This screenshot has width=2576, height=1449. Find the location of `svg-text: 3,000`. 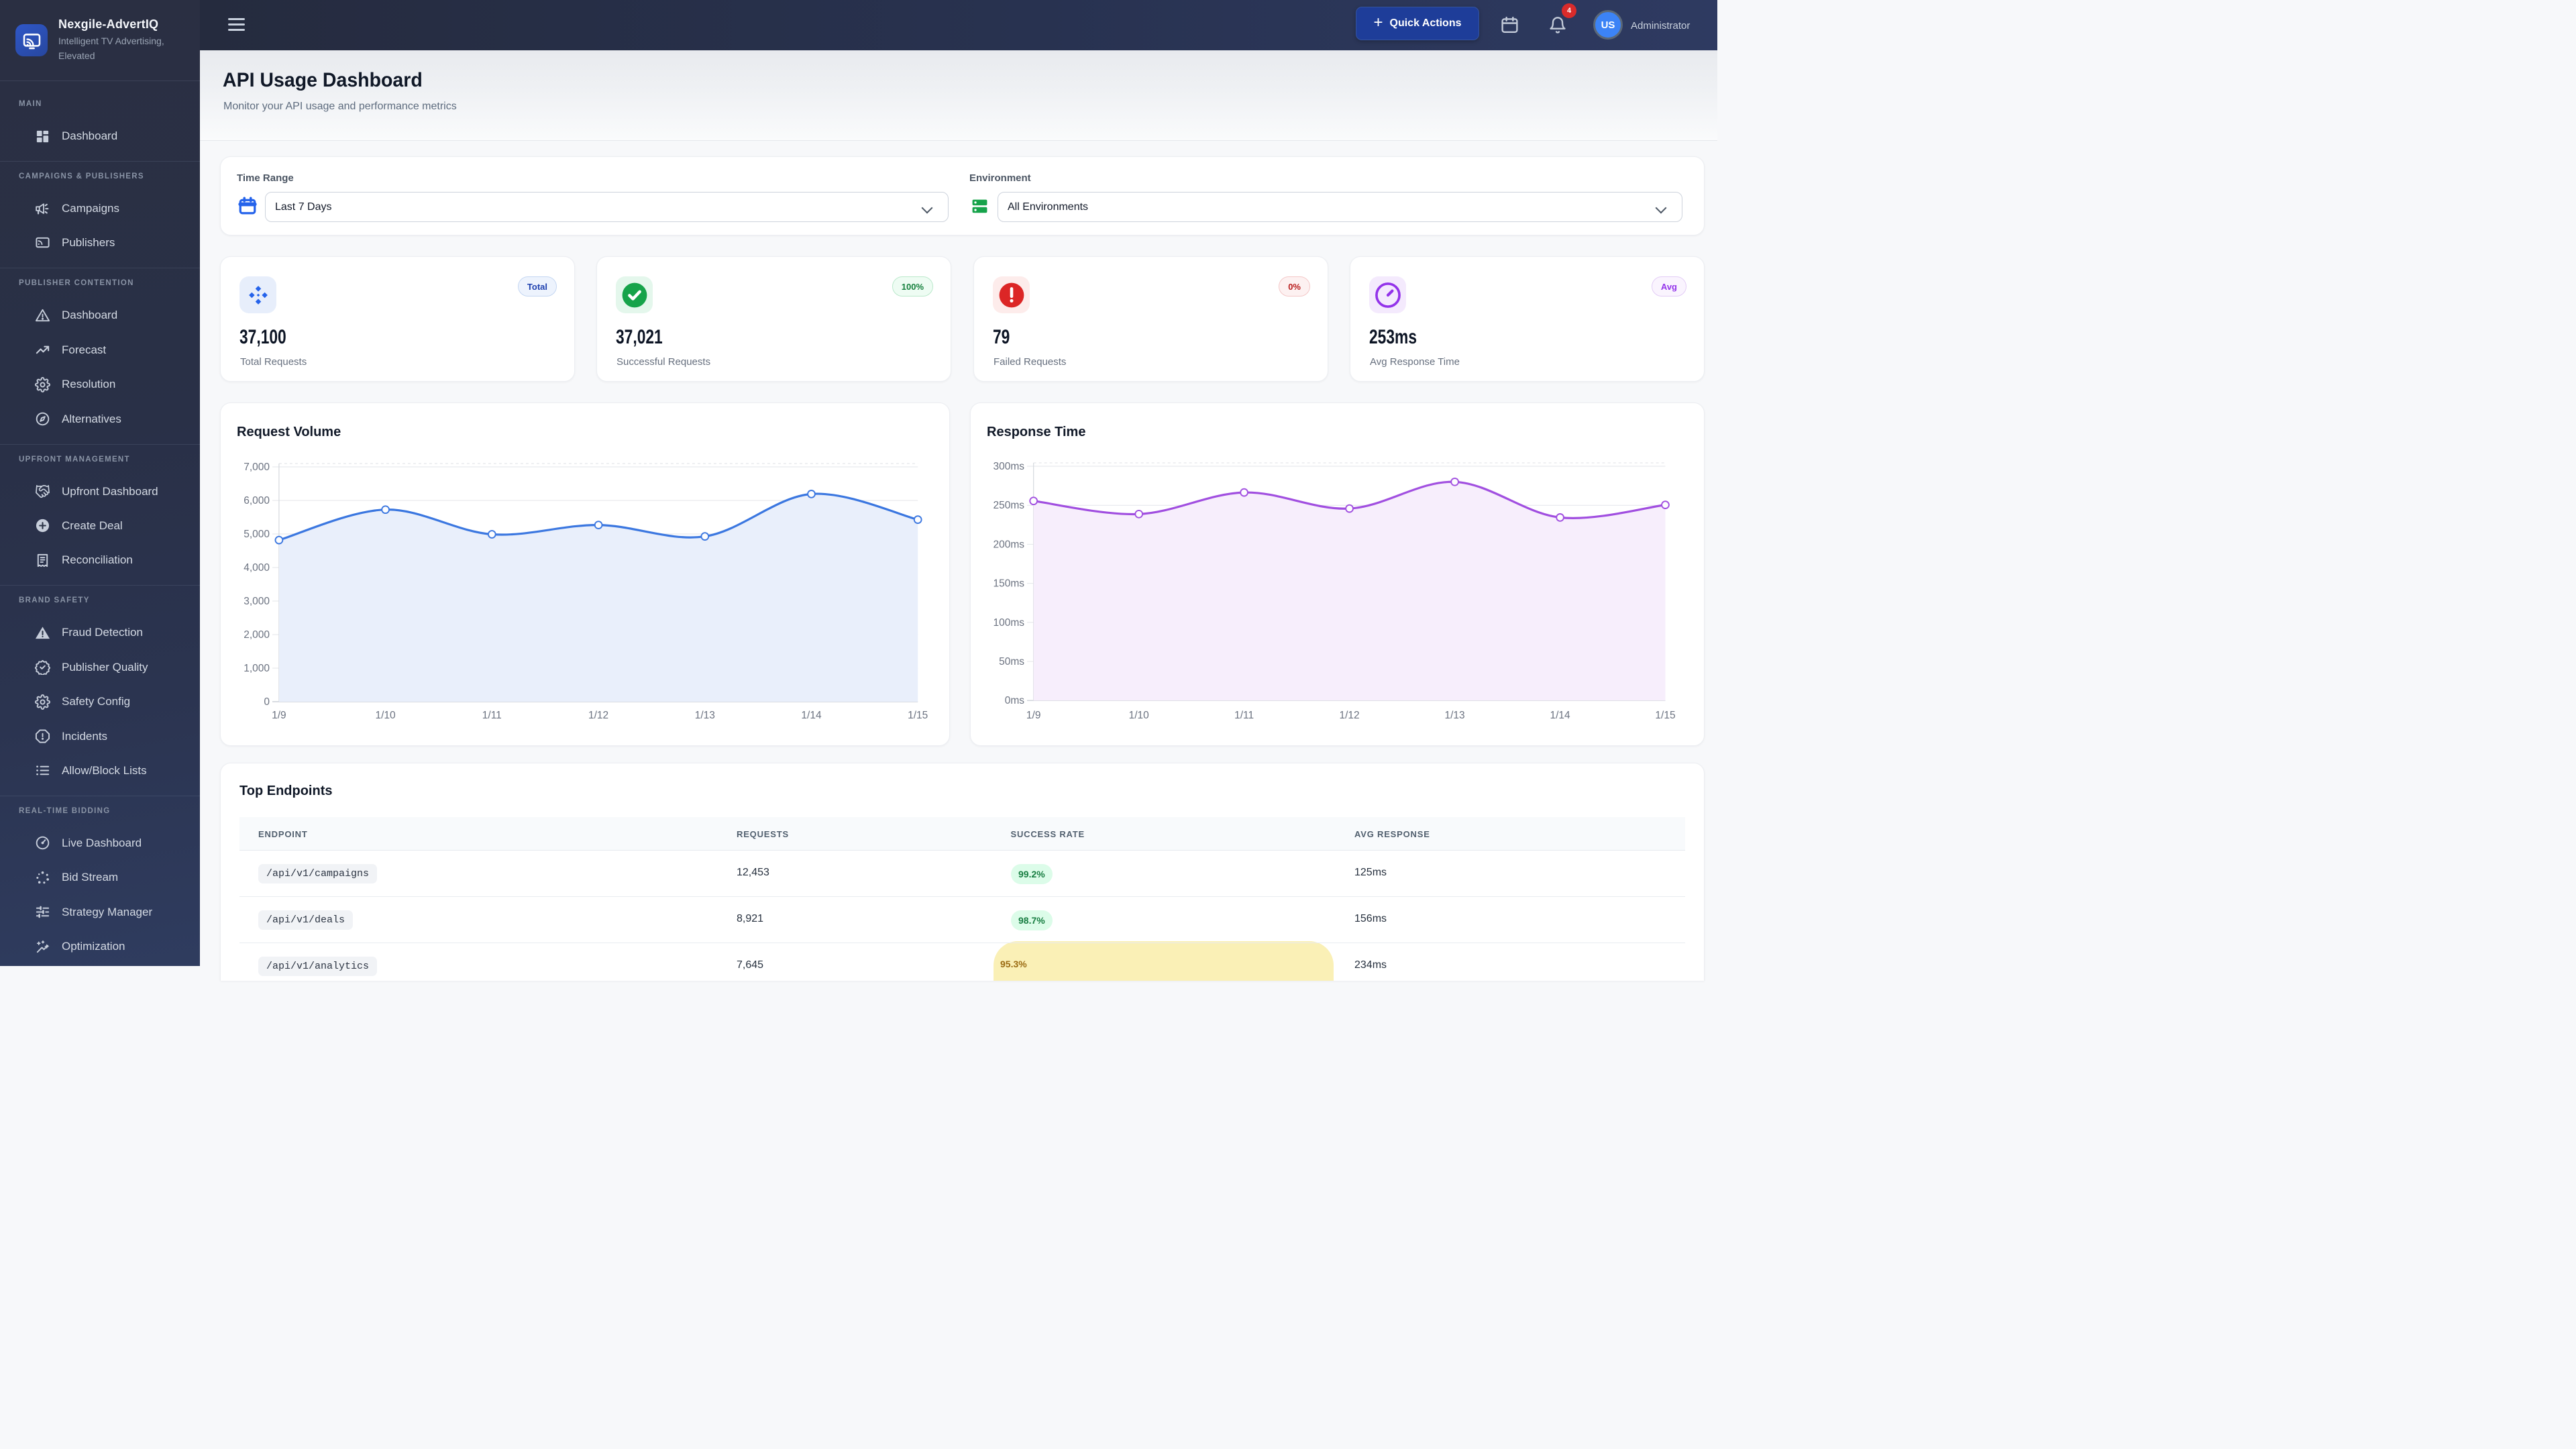

svg-text: 3,000 is located at coordinates (257, 601).